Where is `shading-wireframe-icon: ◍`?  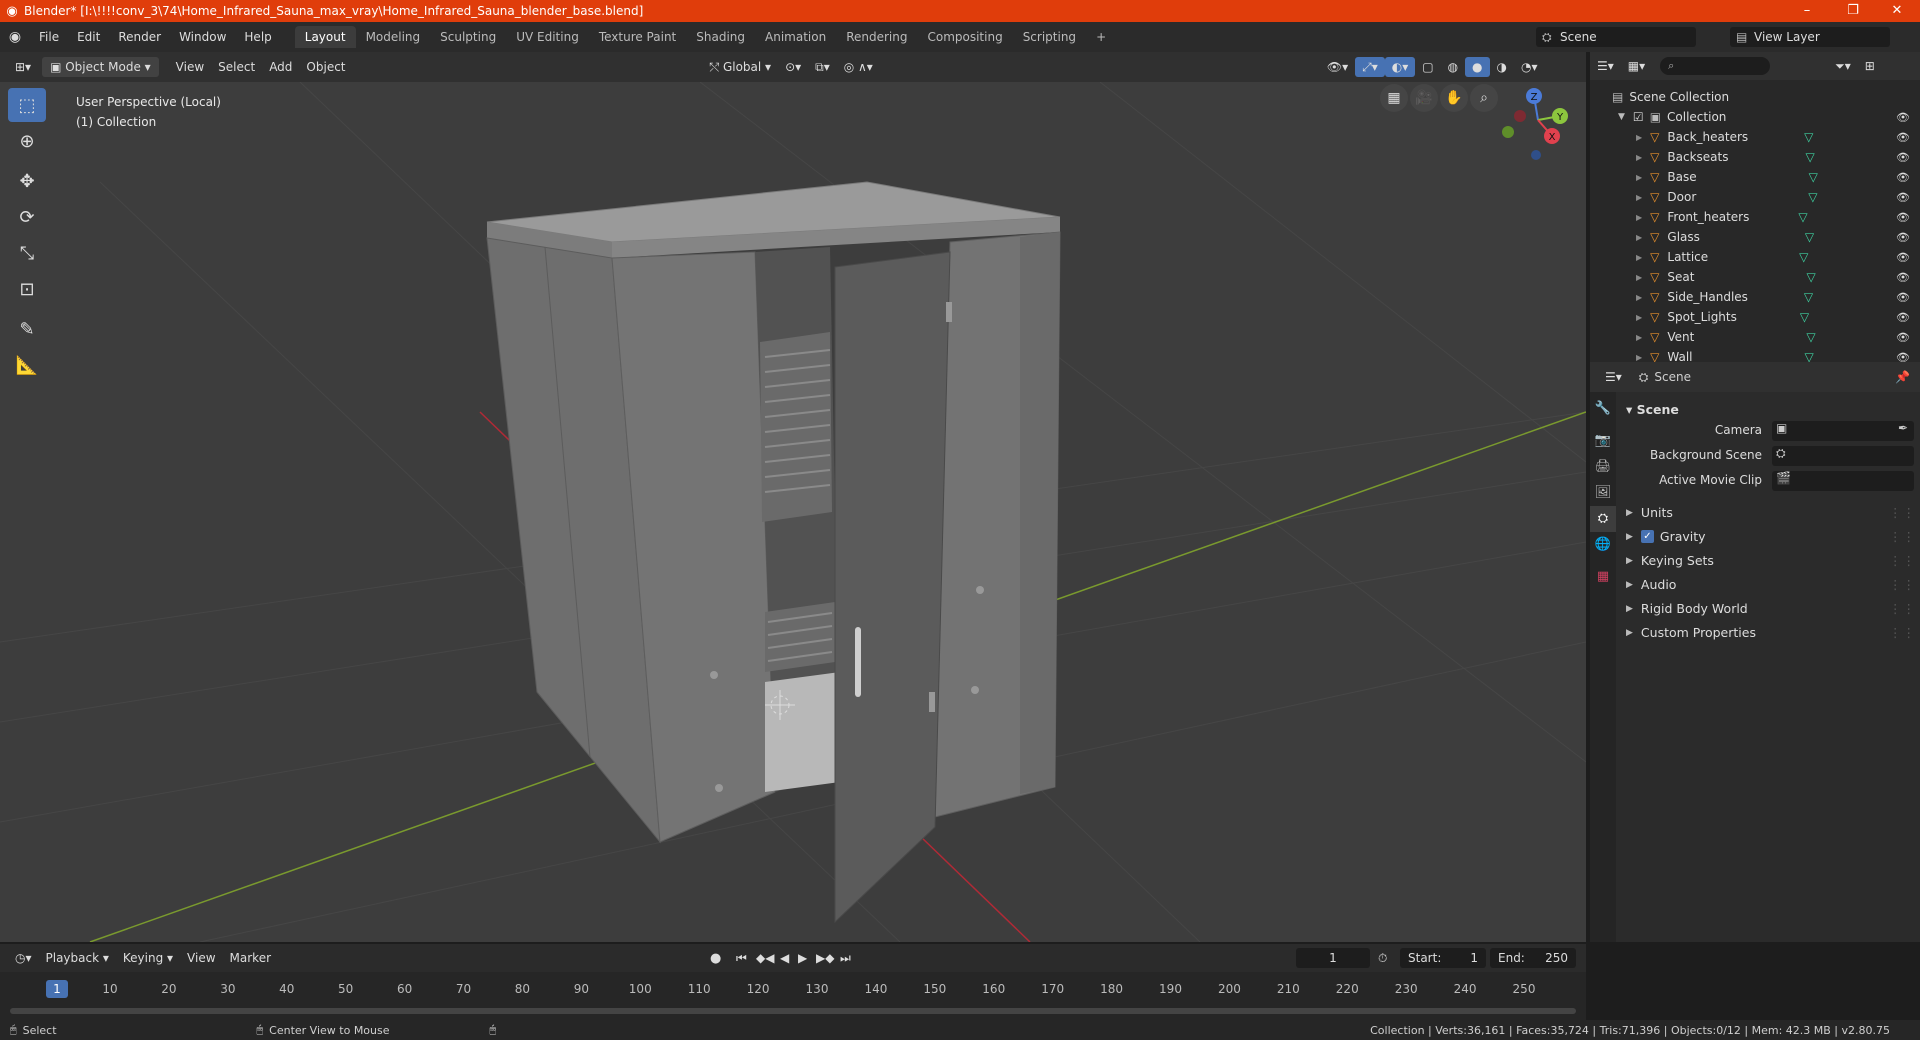 shading-wireframe-icon: ◍ is located at coordinates (1453, 67).